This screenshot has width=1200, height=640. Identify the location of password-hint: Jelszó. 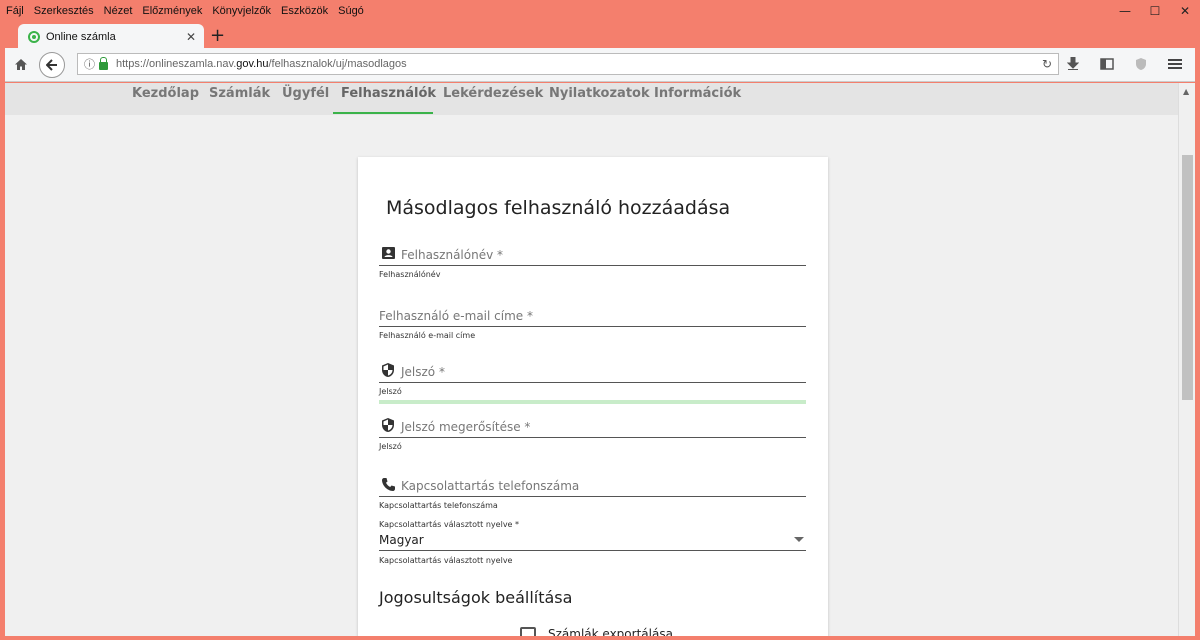
(390, 391).